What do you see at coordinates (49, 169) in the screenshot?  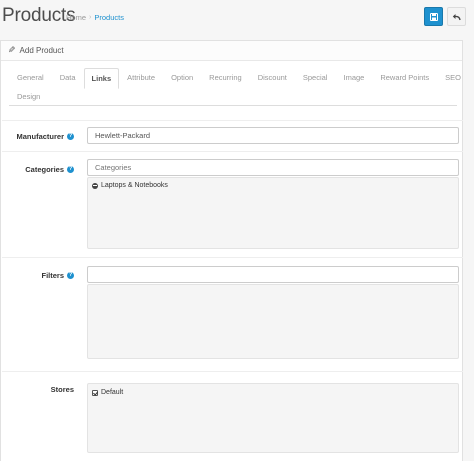 I see `categories-label: Categories ?` at bounding box center [49, 169].